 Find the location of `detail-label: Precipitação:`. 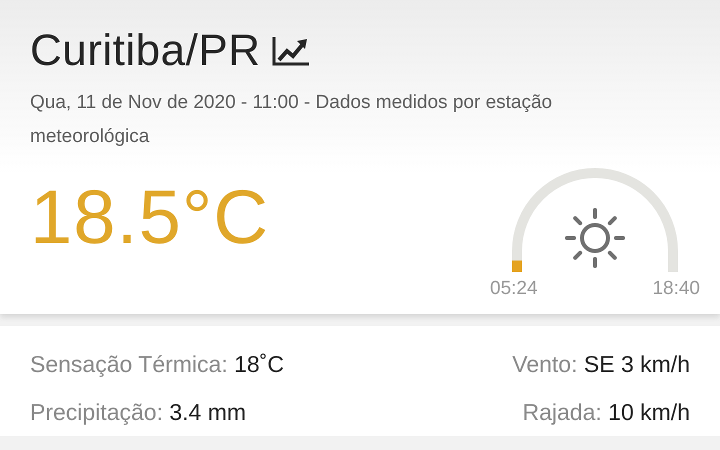

detail-label: Precipitação: is located at coordinates (97, 412).